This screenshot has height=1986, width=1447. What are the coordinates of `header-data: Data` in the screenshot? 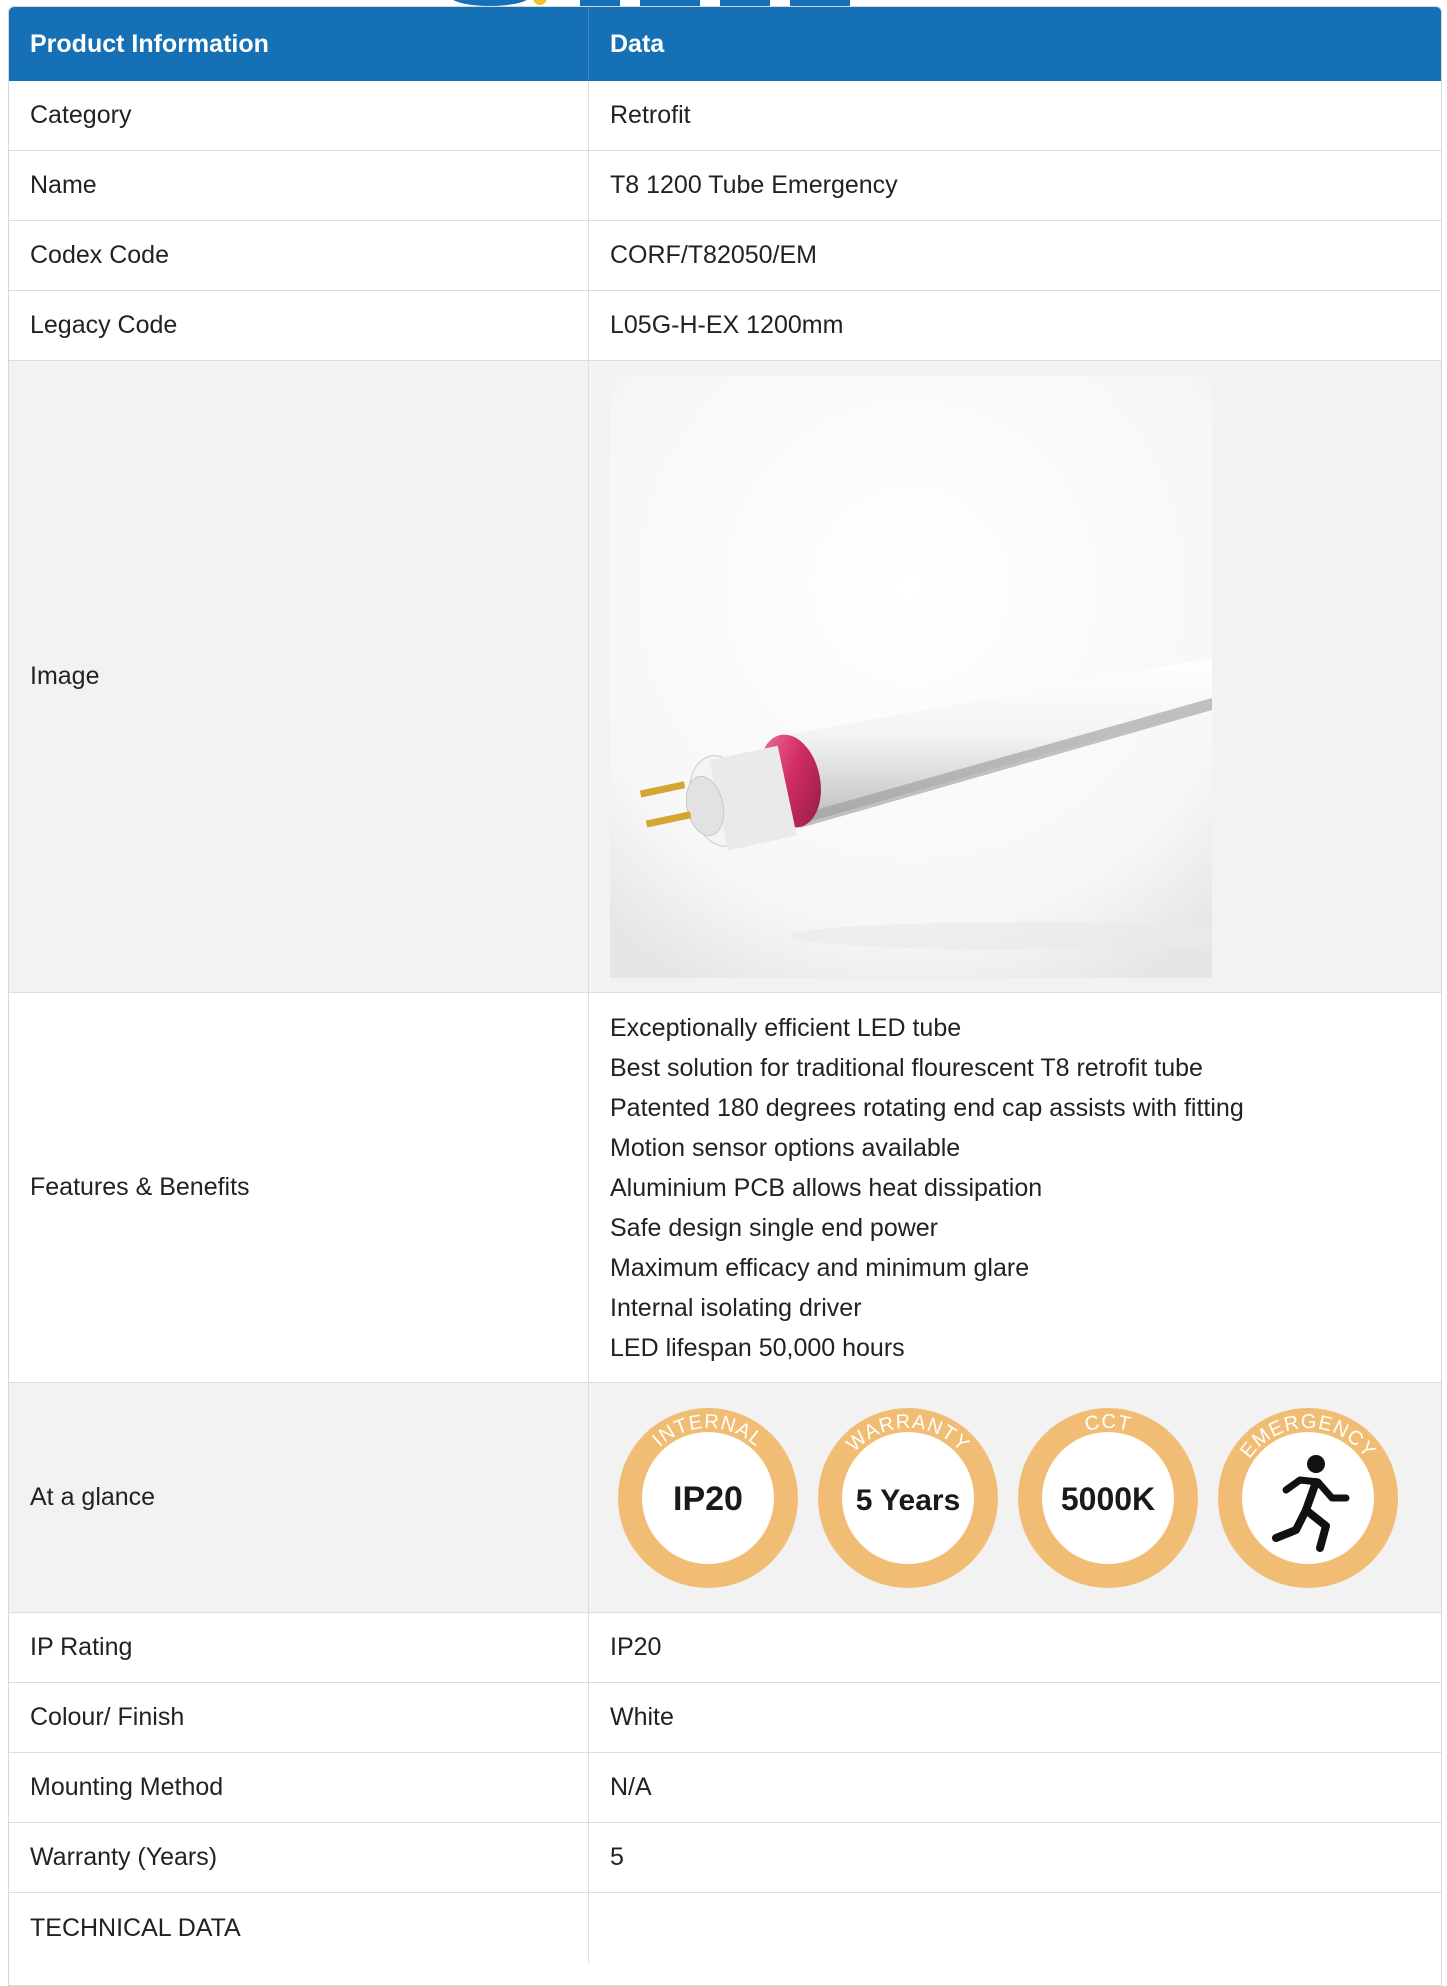 It's located at (637, 43).